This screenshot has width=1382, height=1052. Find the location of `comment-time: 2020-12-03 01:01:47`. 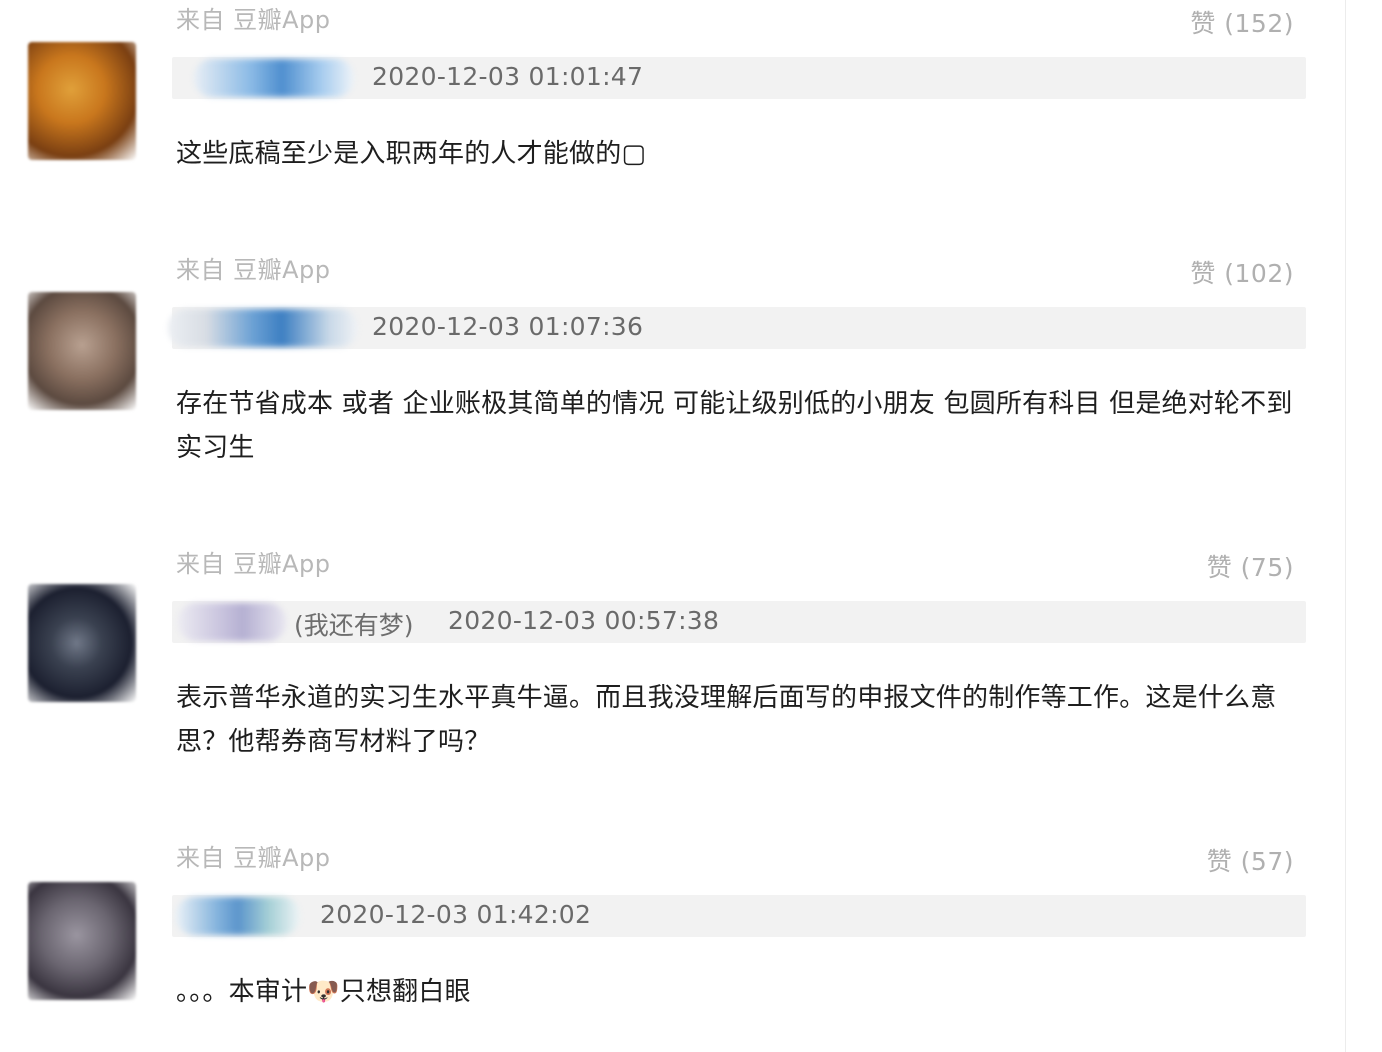

comment-time: 2020-12-03 01:01:47 is located at coordinates (508, 76).